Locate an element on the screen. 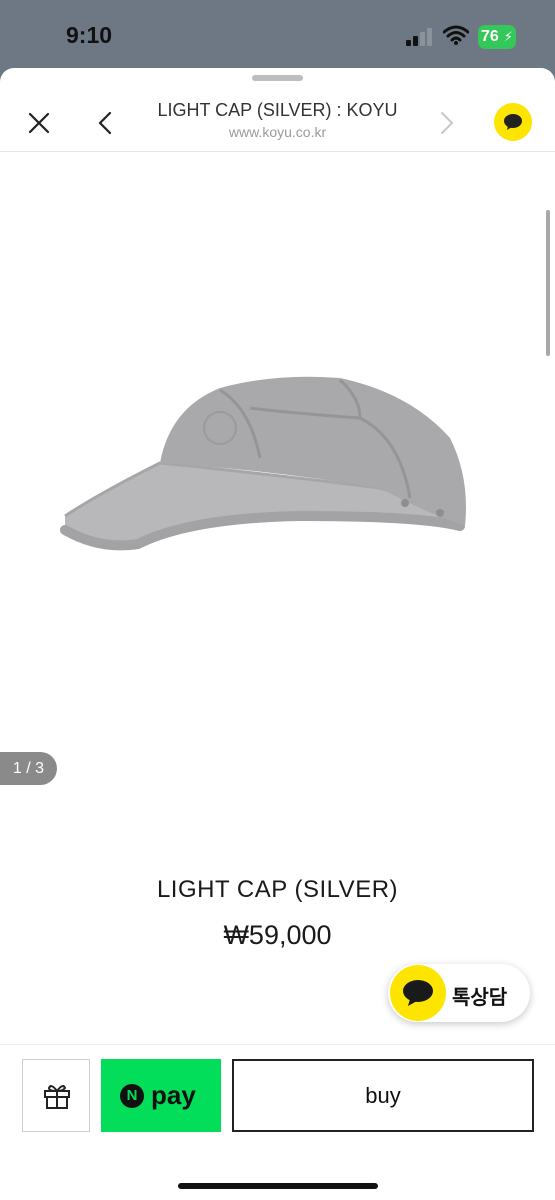  close-icon is located at coordinates (39, 123).